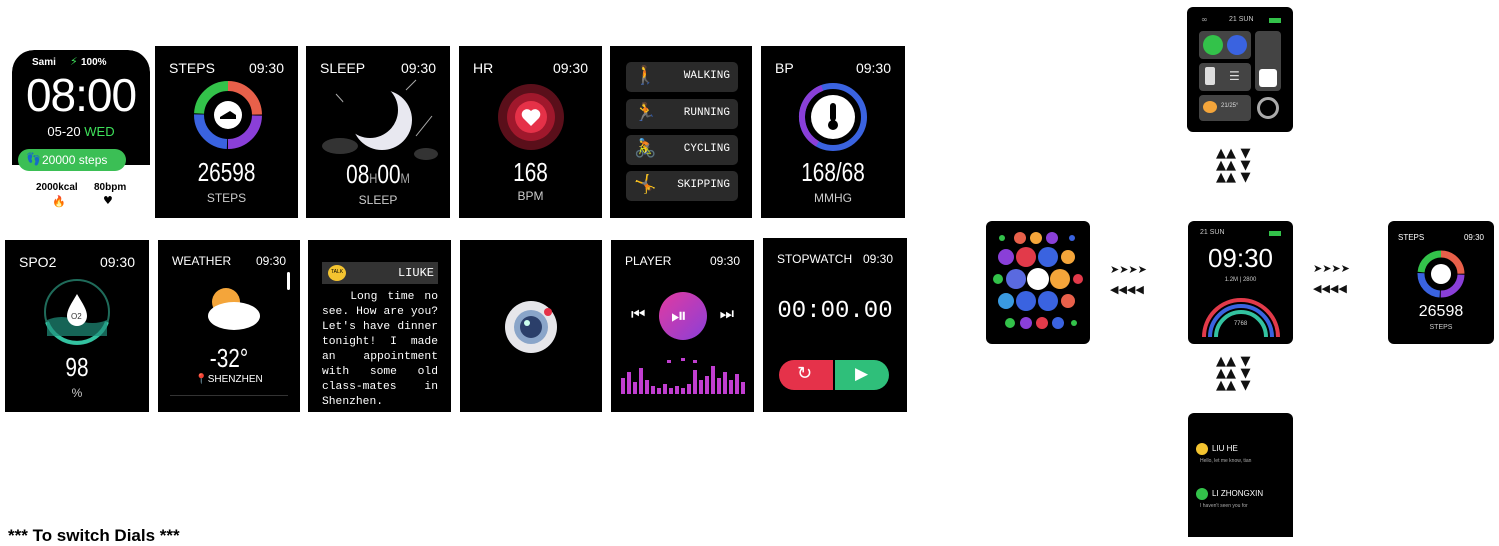 The image size is (1499, 546). What do you see at coordinates (38, 262) in the screenshot?
I see `spo2-title: SPO2` at bounding box center [38, 262].